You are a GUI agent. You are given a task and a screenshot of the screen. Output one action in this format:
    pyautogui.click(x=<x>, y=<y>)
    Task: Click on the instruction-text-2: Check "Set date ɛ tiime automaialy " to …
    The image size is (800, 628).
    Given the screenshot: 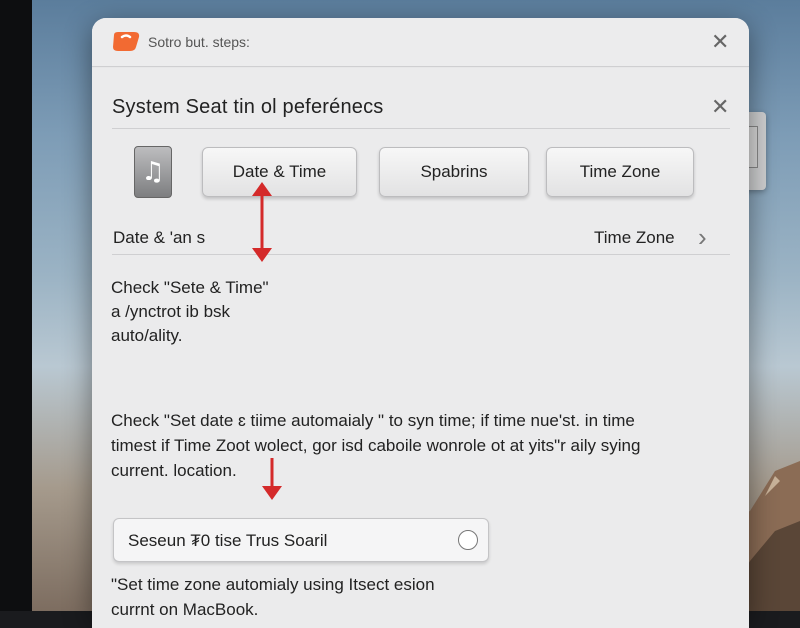 What is the action you would take?
    pyautogui.click(x=376, y=445)
    